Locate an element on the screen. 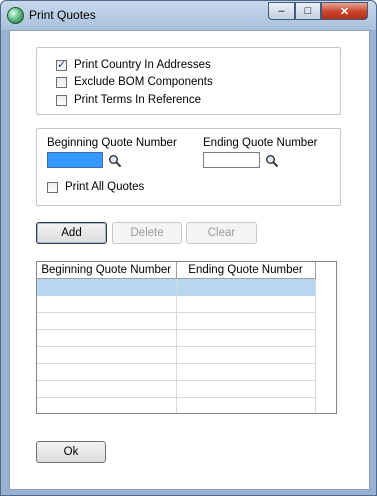 The width and height of the screenshot is (377, 496). title-bar: Print Quotes – □ ✕ is located at coordinates (188, 15).